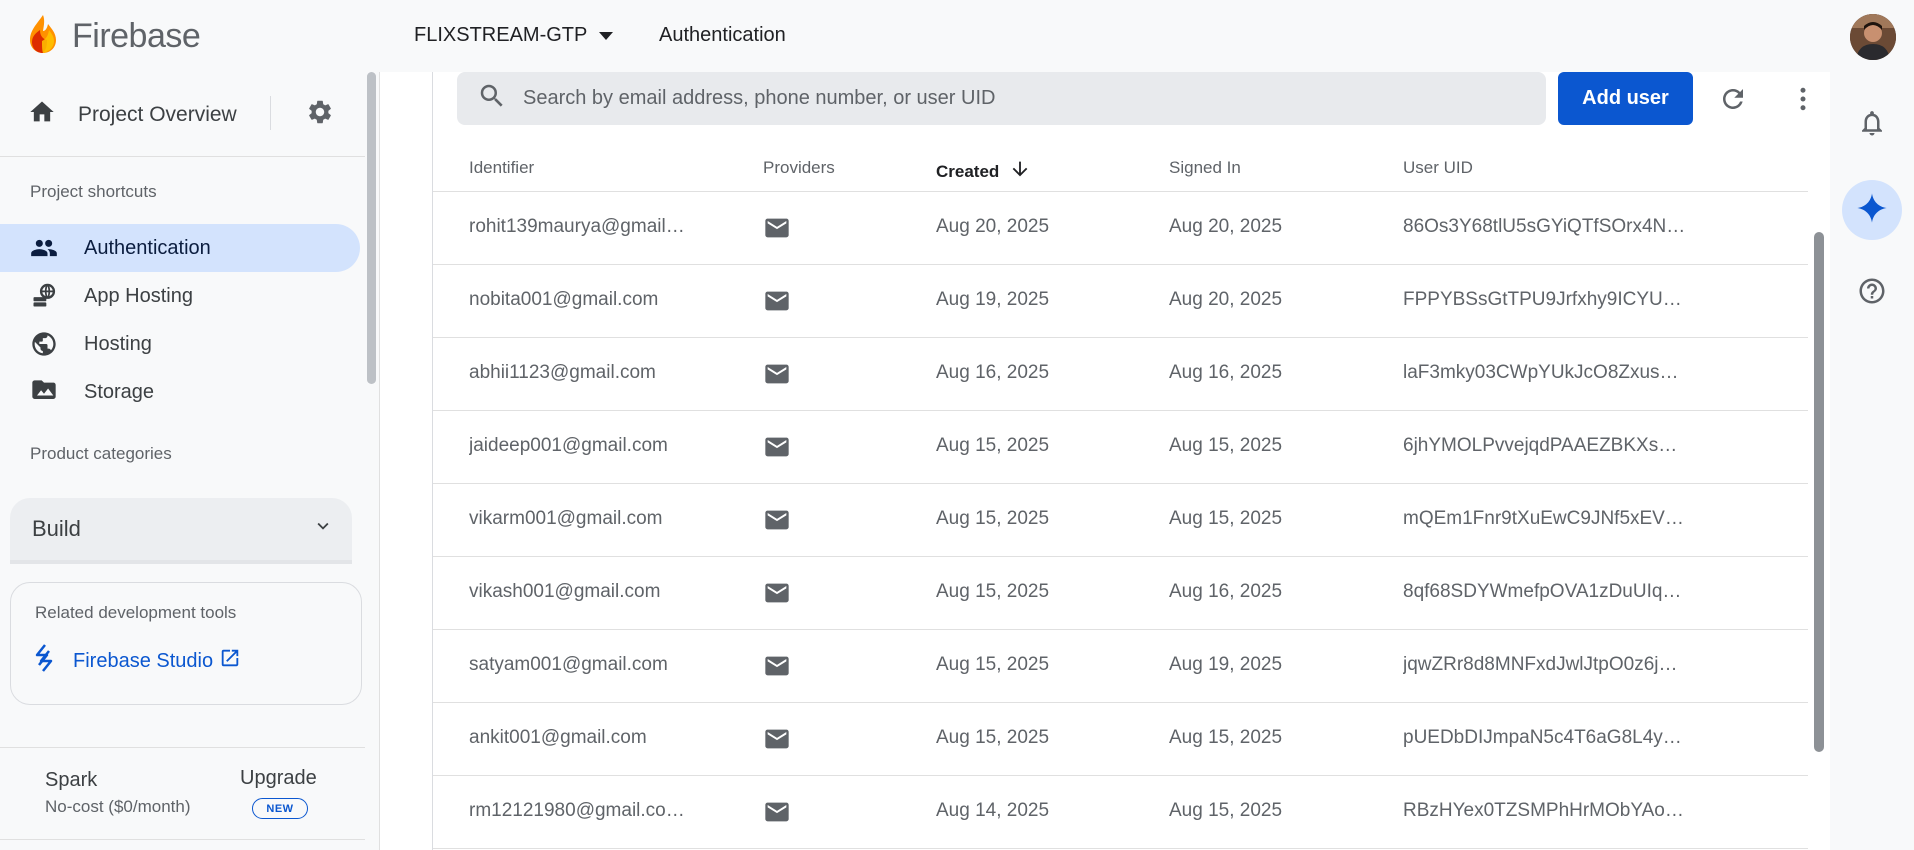  Describe the element at coordinates (993, 226) in the screenshot. I see `created-cell: Aug 20, 2025` at that location.